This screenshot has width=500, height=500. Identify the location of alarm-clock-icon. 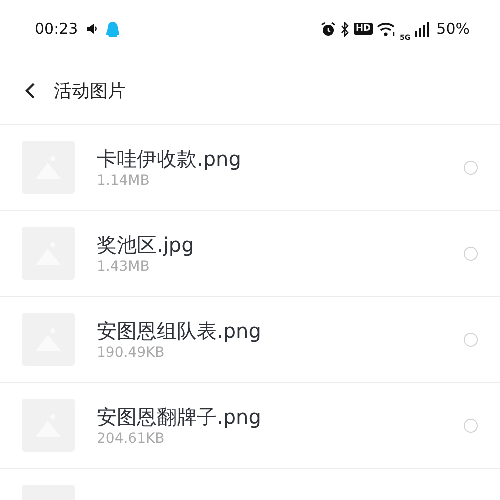
(328, 29).